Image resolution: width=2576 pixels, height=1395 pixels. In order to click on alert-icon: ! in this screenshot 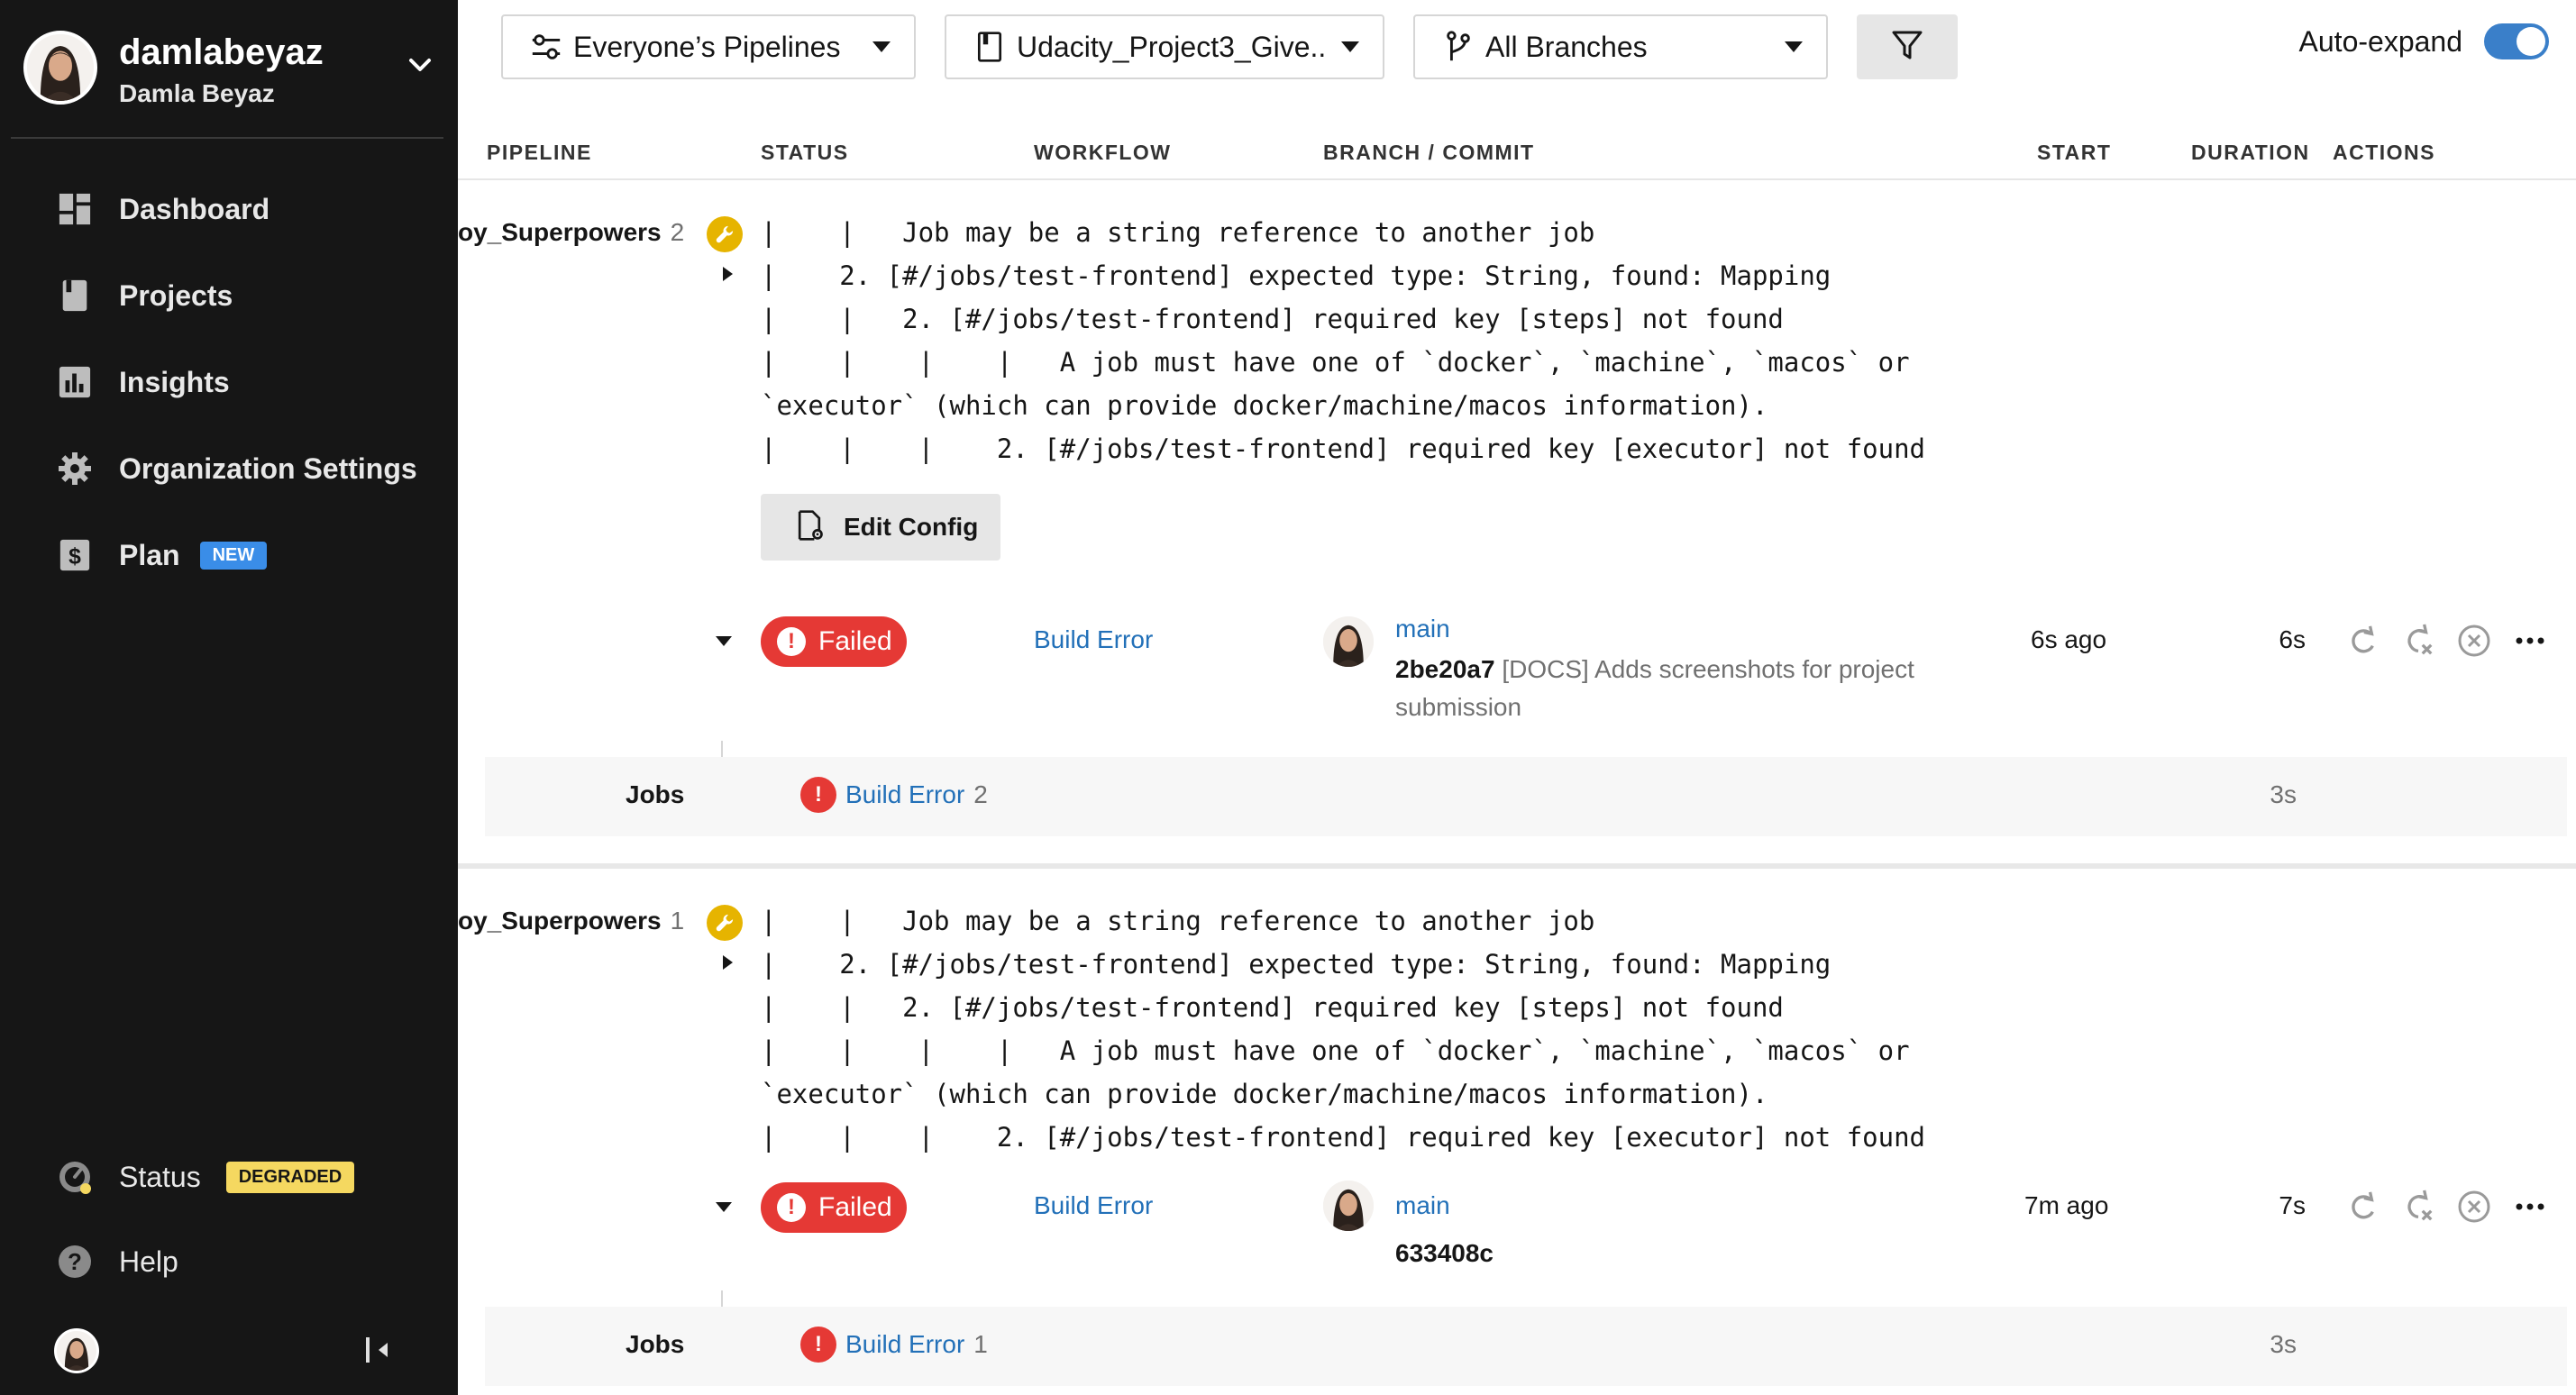, I will do `click(791, 1207)`.